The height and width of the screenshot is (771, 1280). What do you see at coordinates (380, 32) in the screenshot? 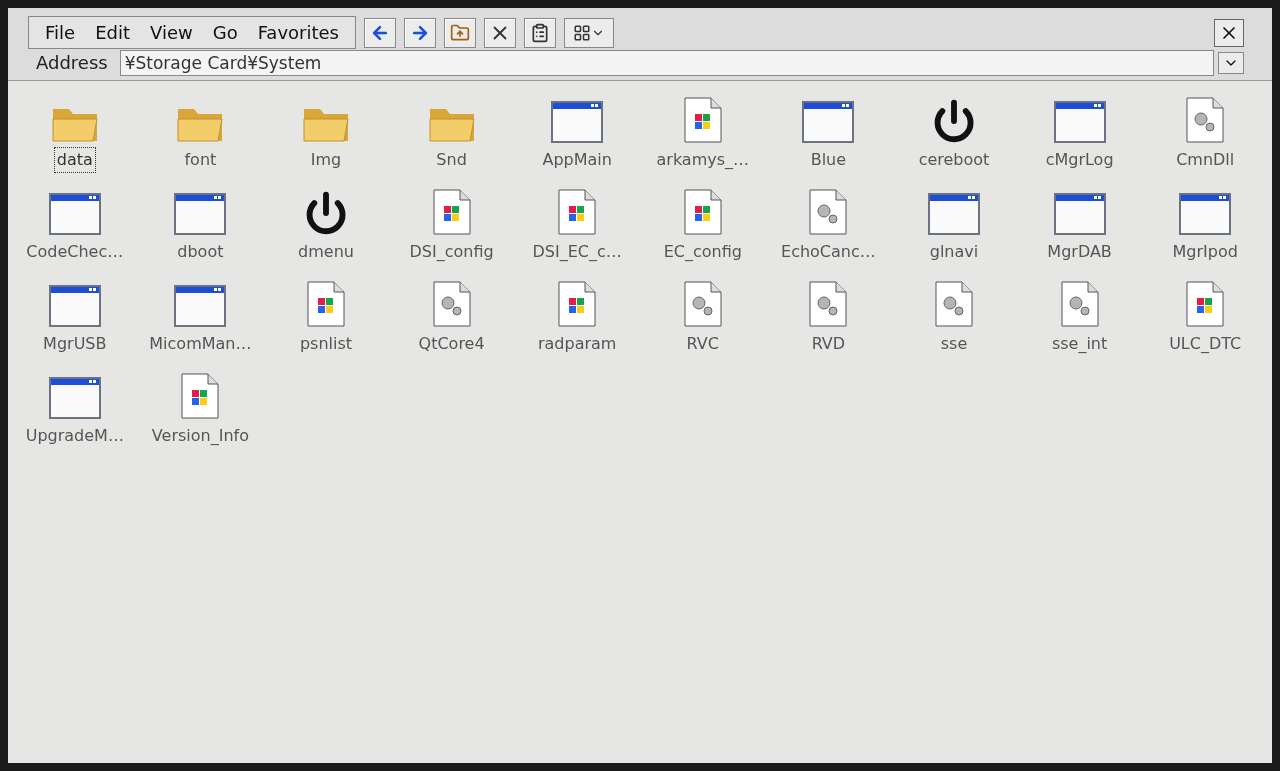
I see `back-button` at bounding box center [380, 32].